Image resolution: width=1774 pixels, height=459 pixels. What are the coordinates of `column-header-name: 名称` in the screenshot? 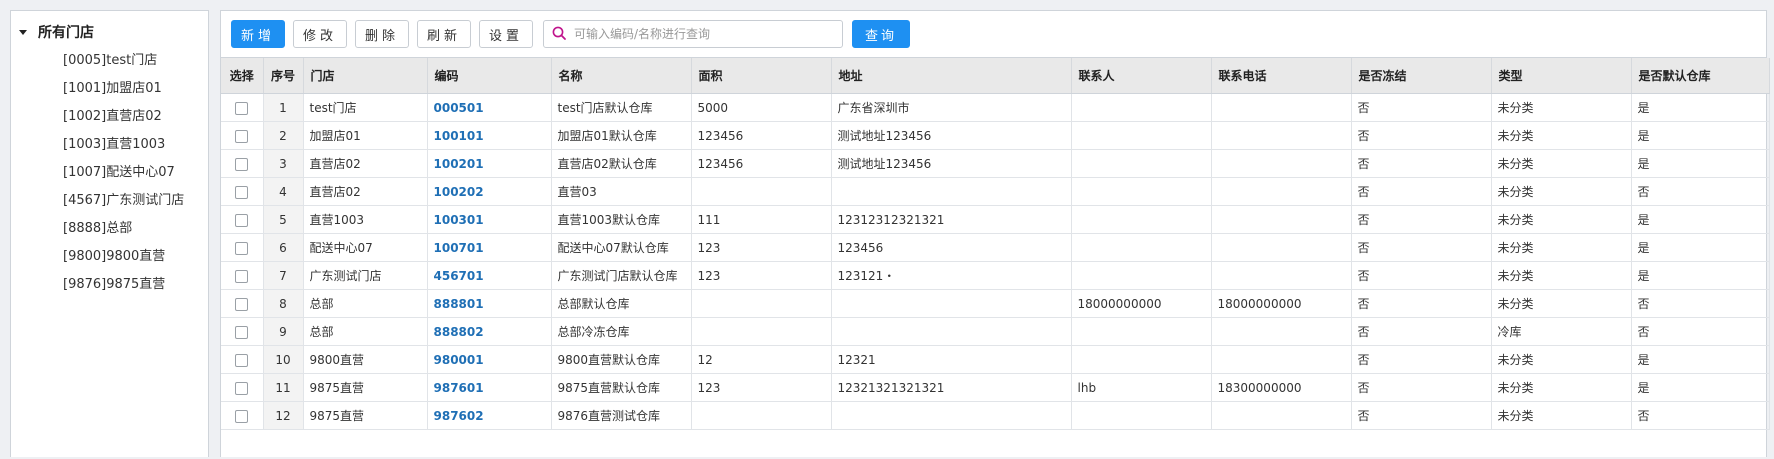 It's located at (621, 76).